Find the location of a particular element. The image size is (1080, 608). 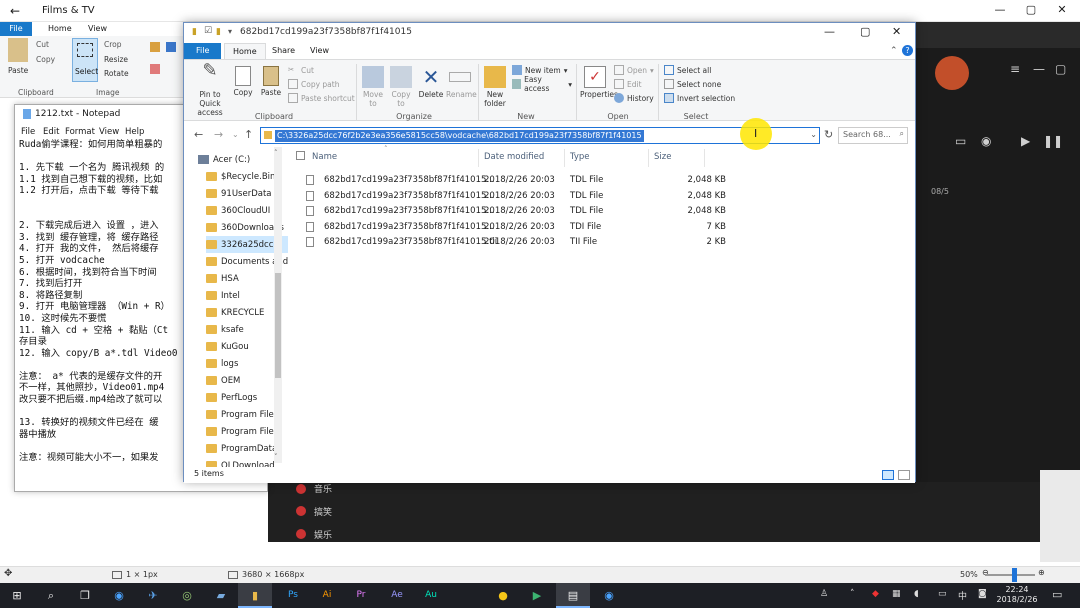

tree-item: HSA is located at coordinates (251, 278).